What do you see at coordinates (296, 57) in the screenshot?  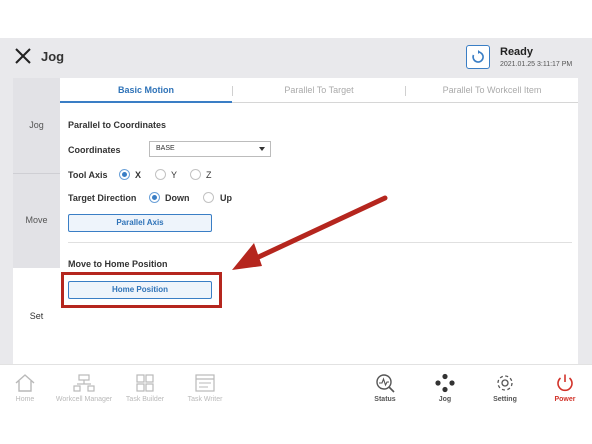 I see `header-bar: Jog Ready 2021.01.25 3:11:17 PM` at bounding box center [296, 57].